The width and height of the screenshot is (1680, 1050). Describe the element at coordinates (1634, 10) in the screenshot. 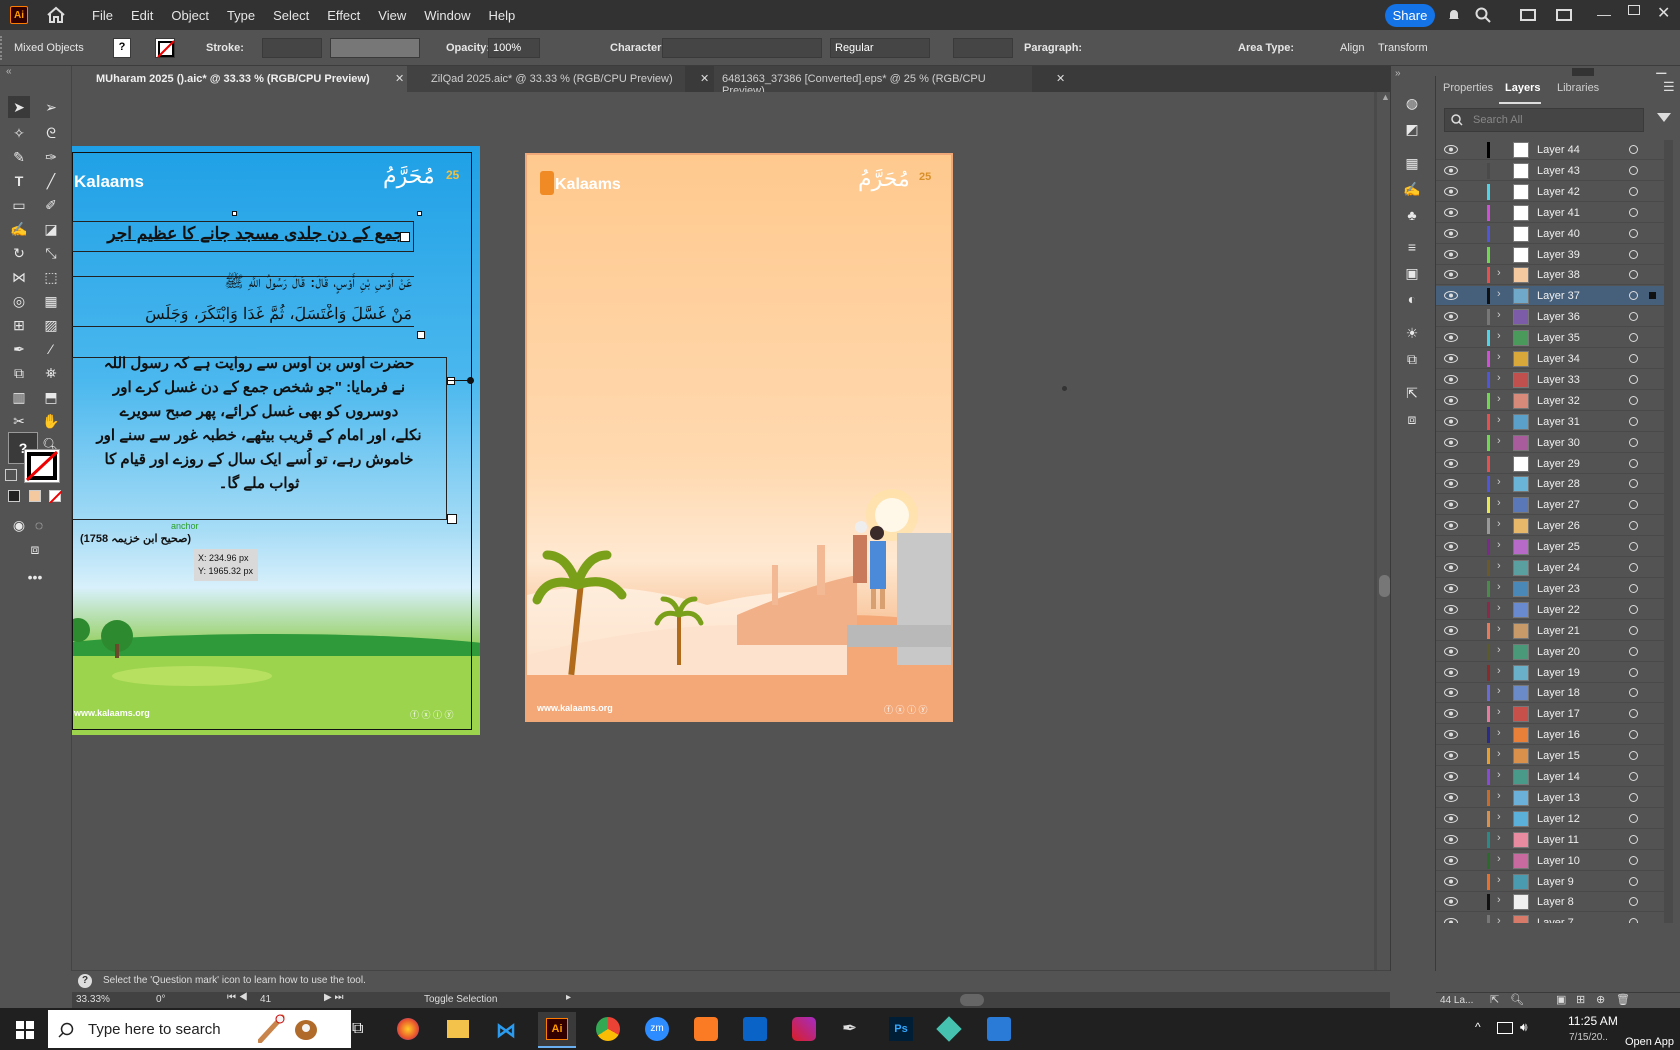

I see `restore-icon` at that location.